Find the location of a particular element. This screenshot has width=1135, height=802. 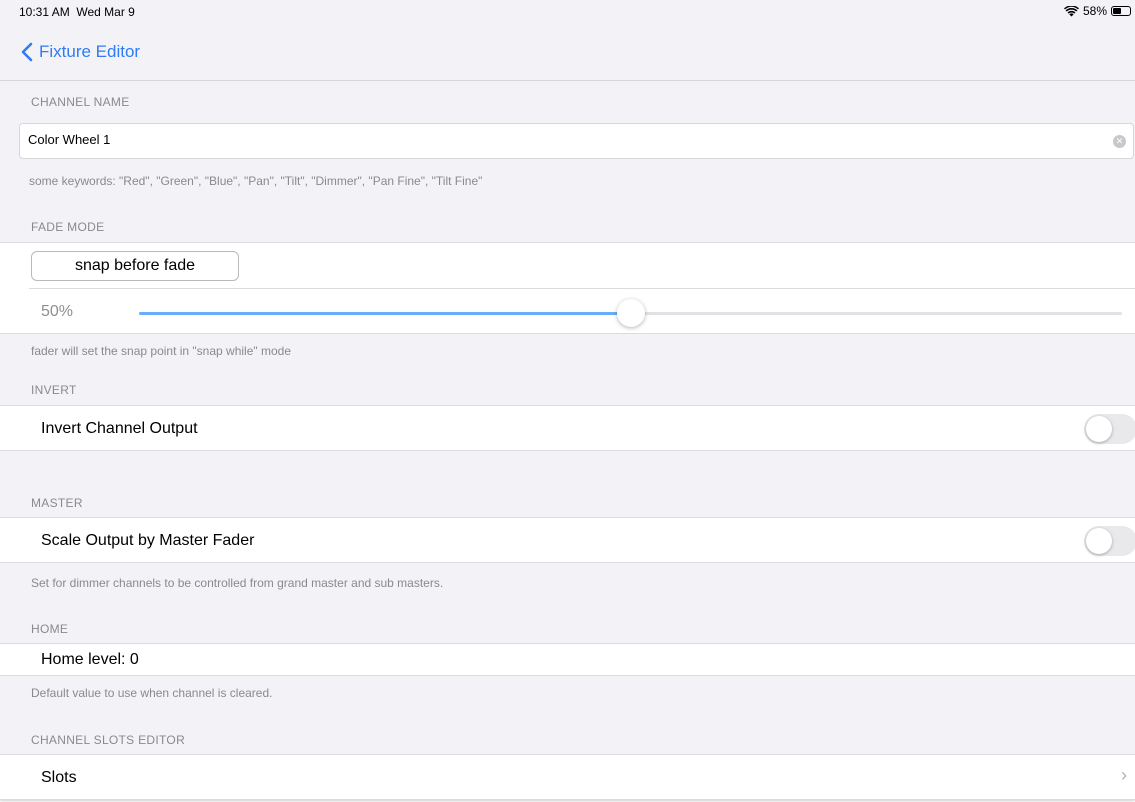

master-label: Scale Output by Master Fader is located at coordinates (148, 540).